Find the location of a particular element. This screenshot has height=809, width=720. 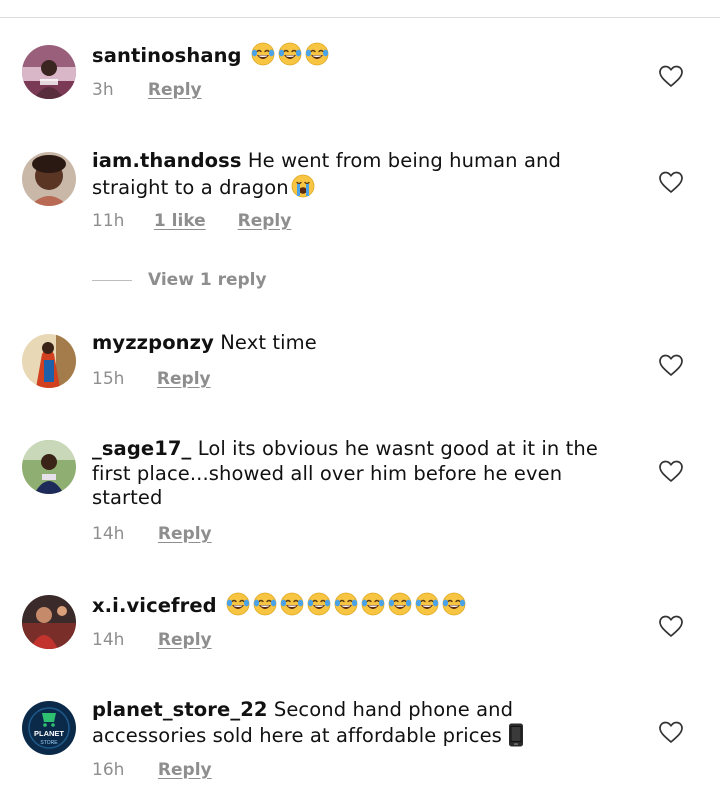

comment-username: santinoshang is located at coordinates (167, 55).